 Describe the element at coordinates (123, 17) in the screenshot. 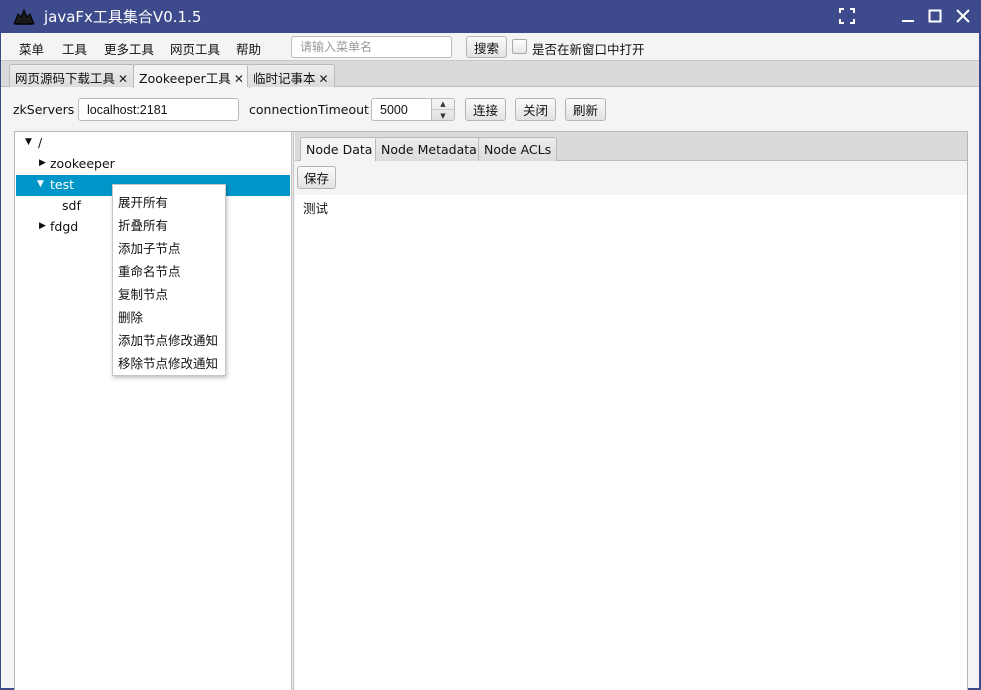

I see `window-title: javaFx工具集合V0.1.5` at that location.